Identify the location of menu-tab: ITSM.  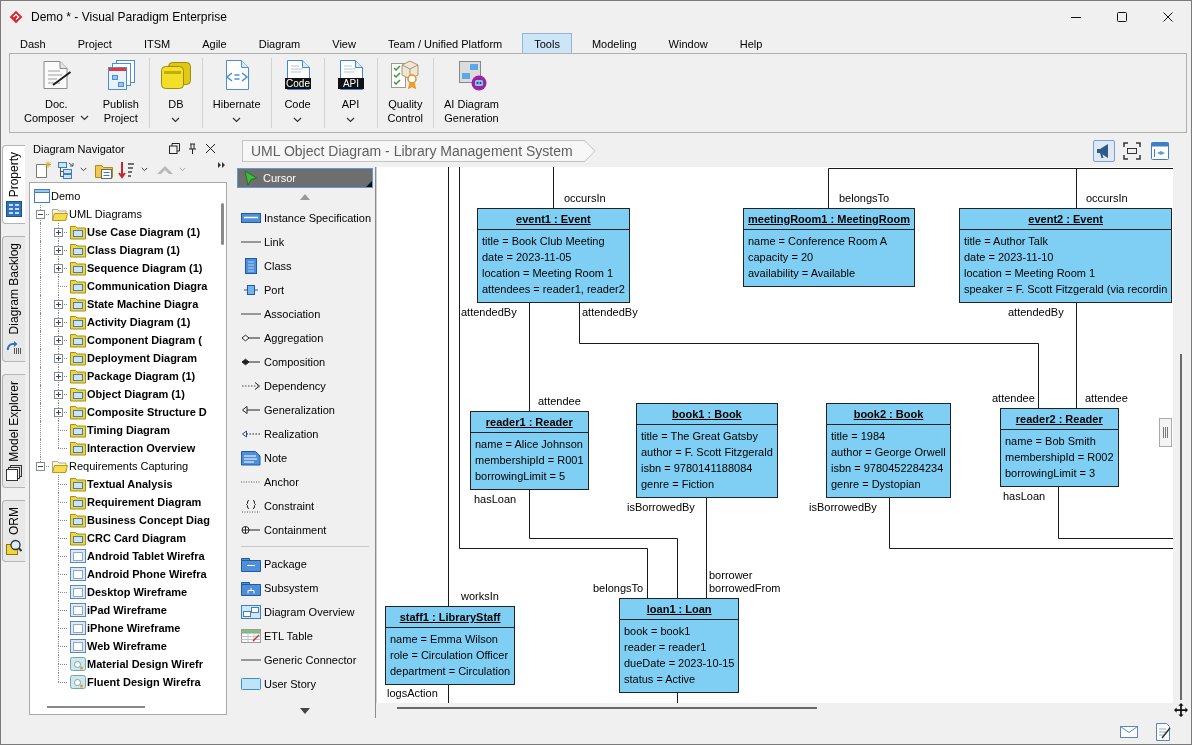
(157, 43).